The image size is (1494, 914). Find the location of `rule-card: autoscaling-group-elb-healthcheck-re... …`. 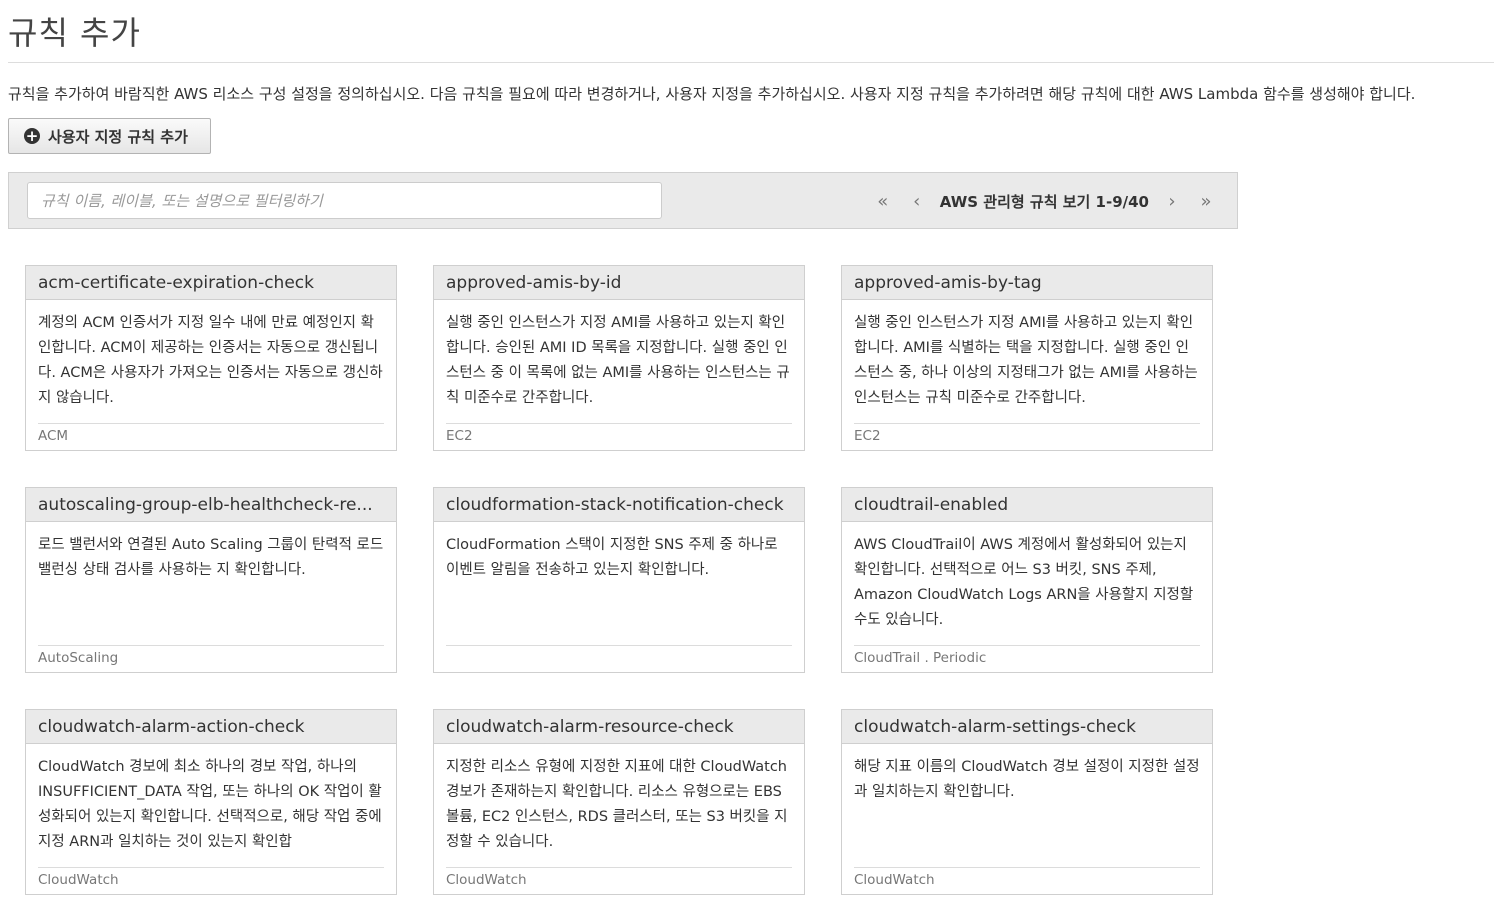

rule-card: autoscaling-group-elb-healthcheck-re... … is located at coordinates (211, 580).